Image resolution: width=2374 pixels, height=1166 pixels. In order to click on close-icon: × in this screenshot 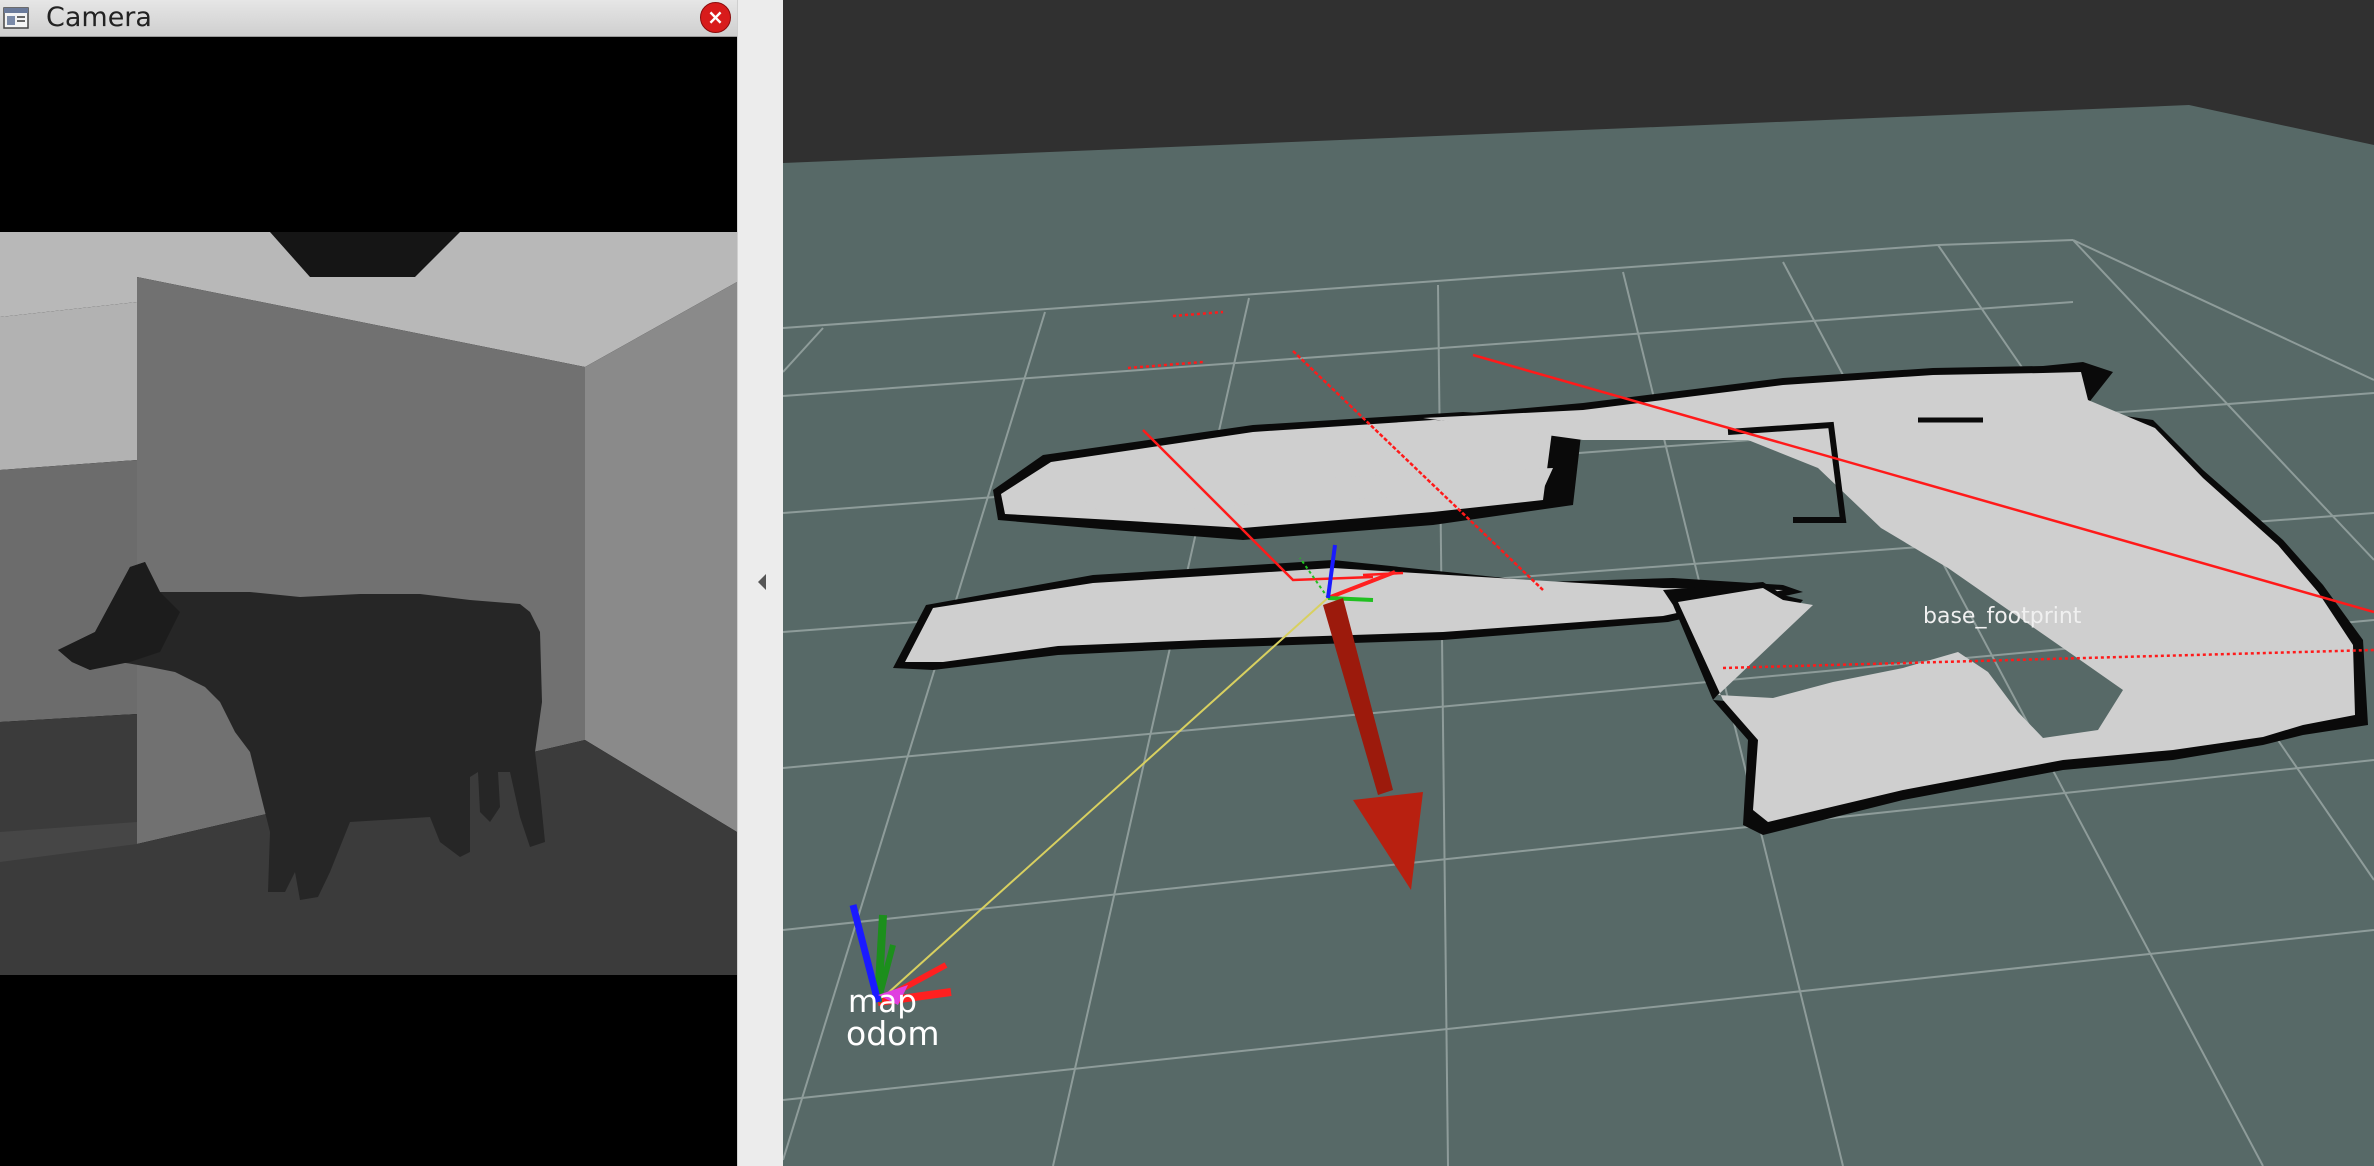, I will do `click(715, 17)`.